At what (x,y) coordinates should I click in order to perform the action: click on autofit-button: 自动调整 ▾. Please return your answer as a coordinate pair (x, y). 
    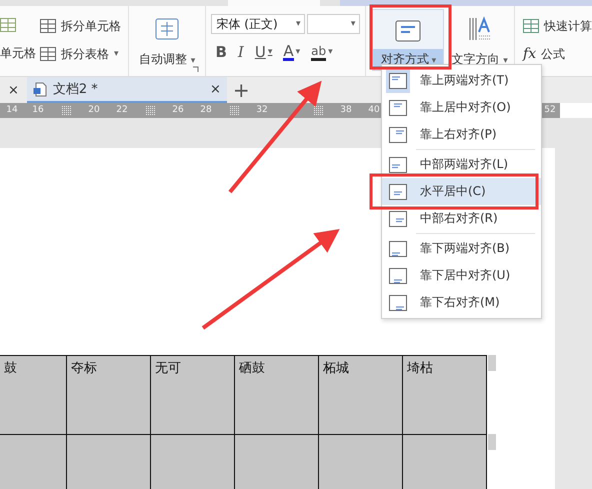
    Looking at the image, I should click on (167, 40).